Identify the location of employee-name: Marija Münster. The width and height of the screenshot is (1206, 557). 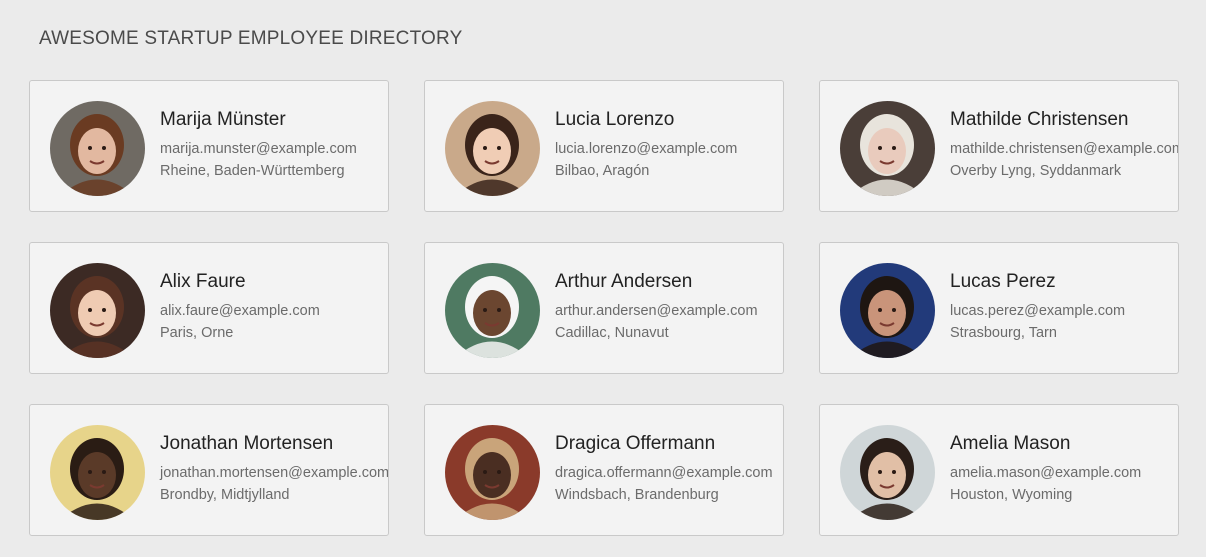
(223, 119).